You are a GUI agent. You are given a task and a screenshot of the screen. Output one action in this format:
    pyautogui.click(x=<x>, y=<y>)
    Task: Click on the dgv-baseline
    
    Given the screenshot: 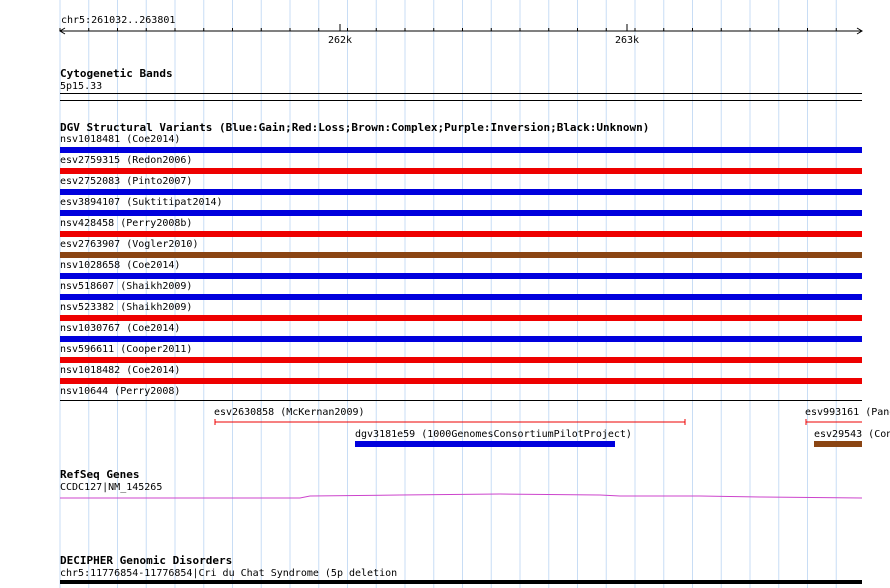 What is the action you would take?
    pyautogui.click(x=461, y=400)
    